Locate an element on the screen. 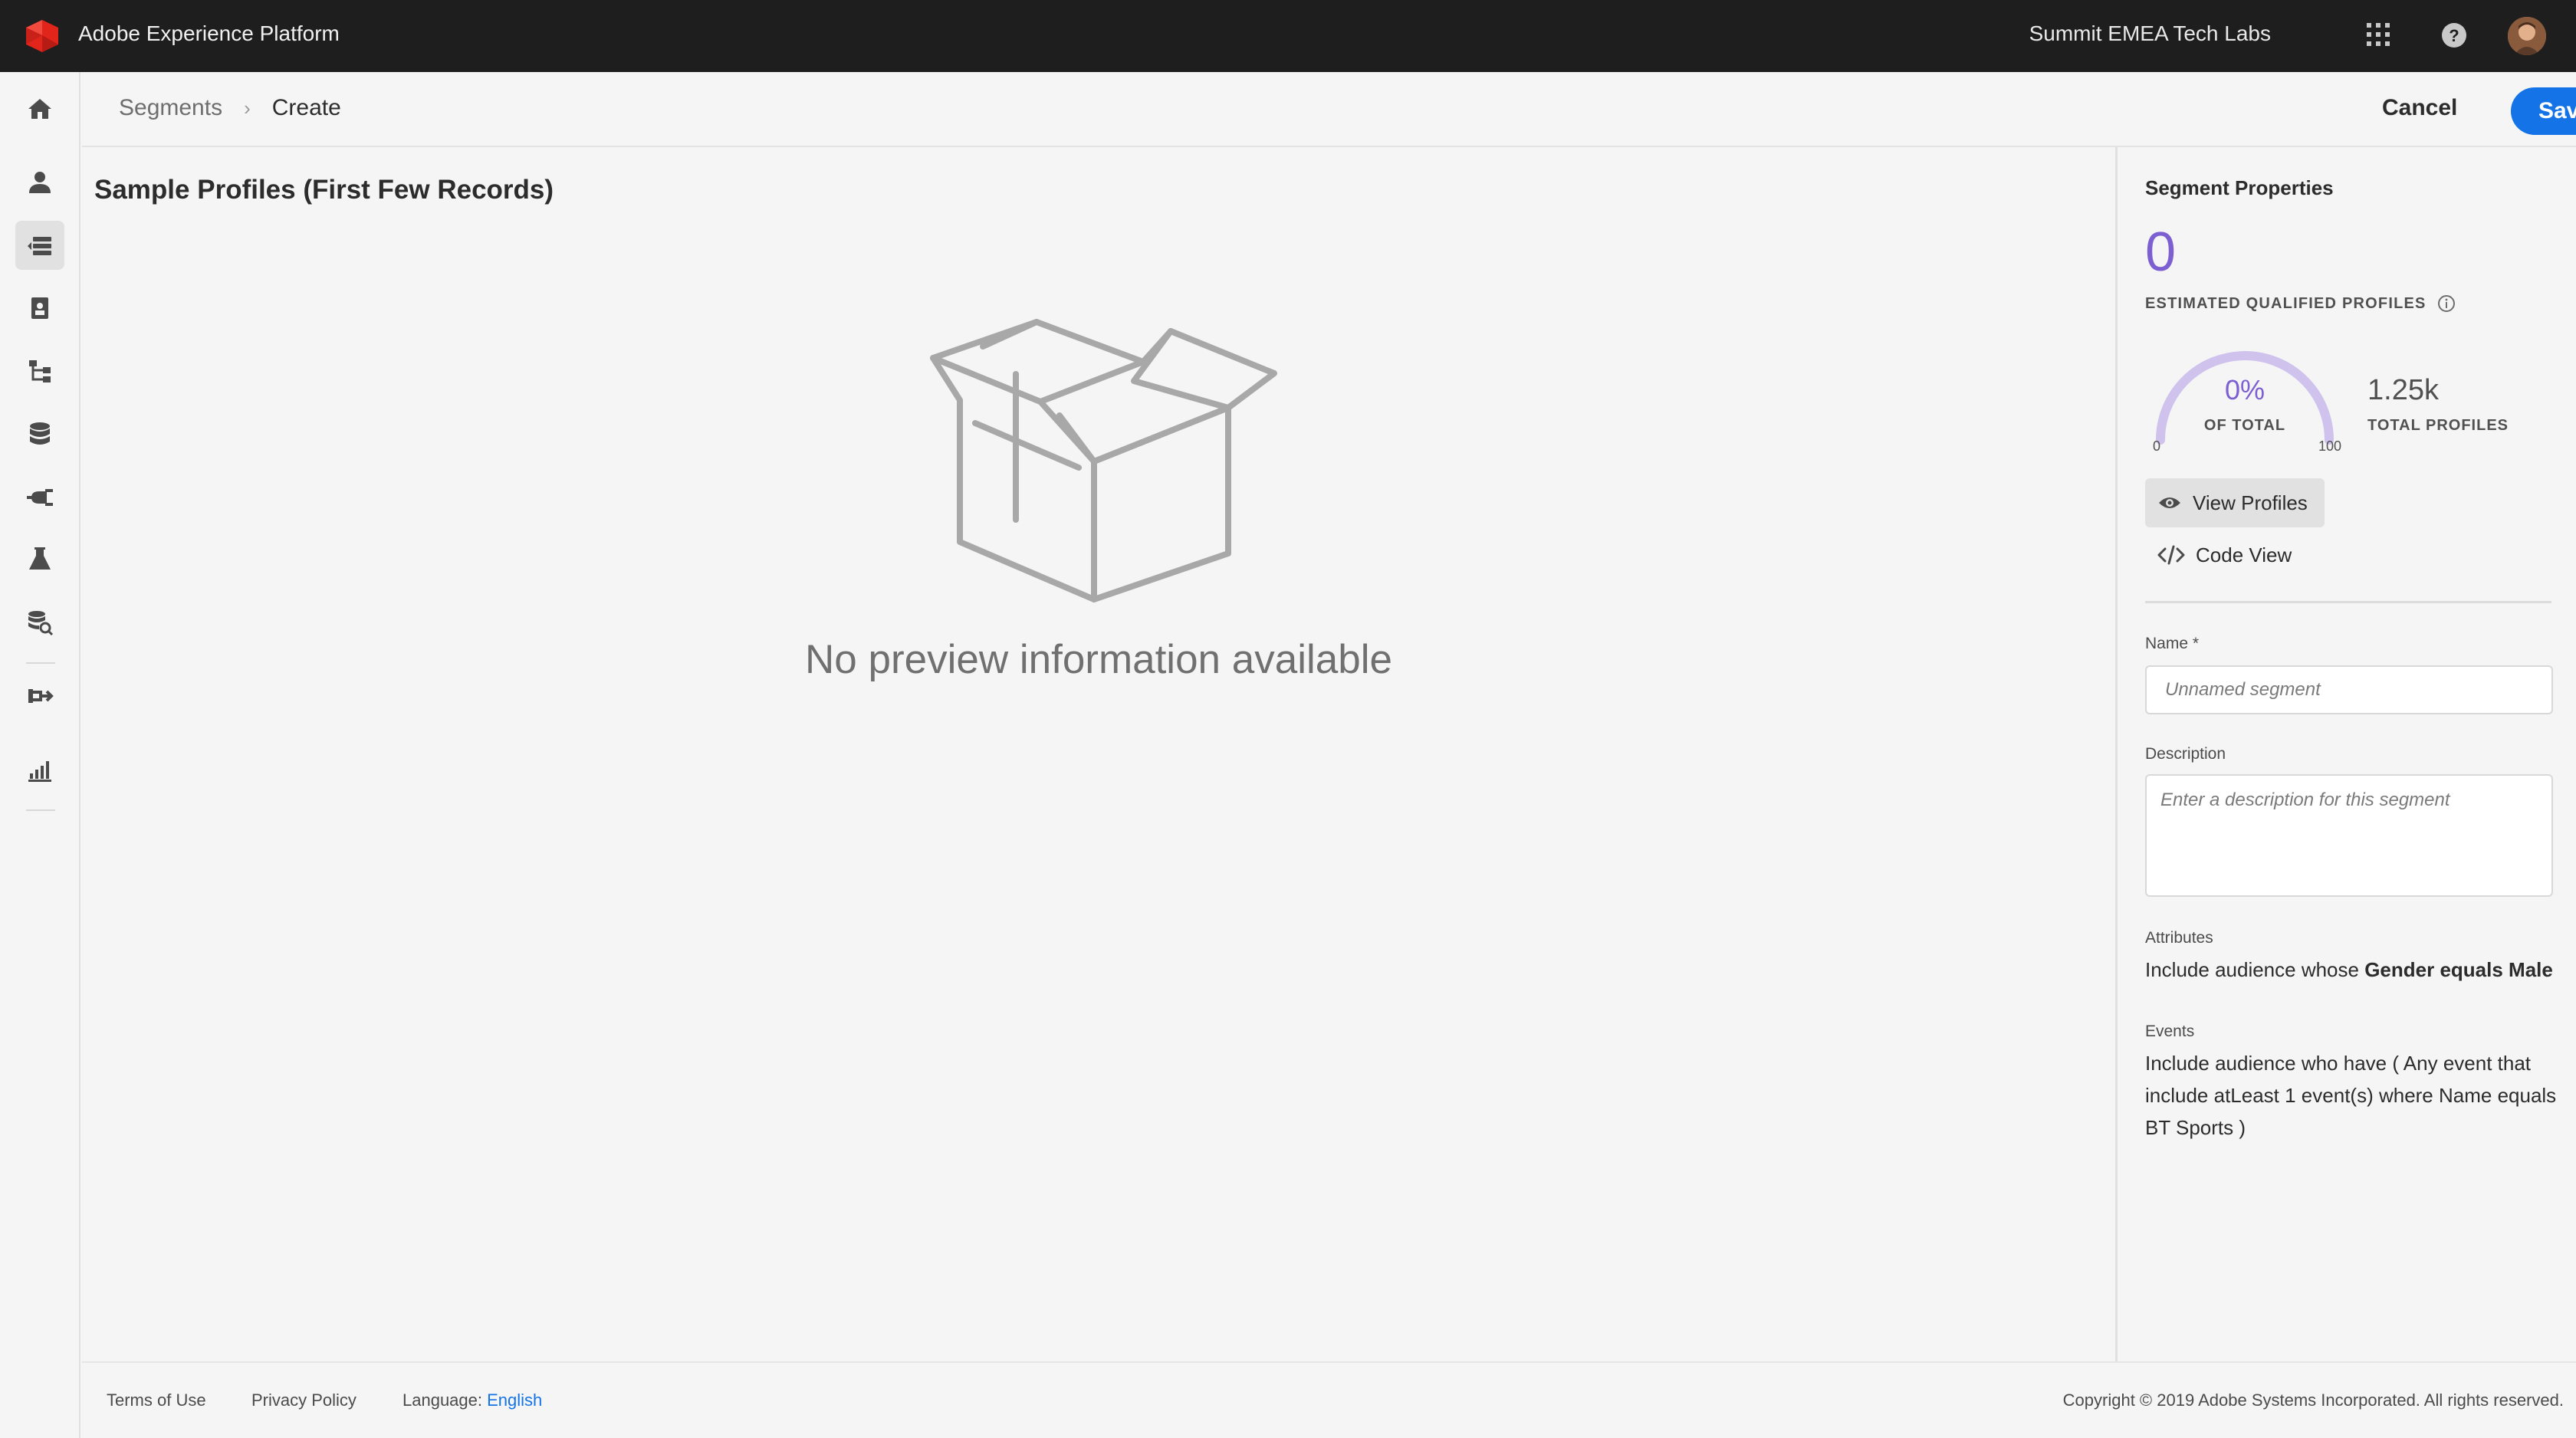 This screenshot has height=1438, width=2576. profiles-icon is located at coordinates (40, 182).